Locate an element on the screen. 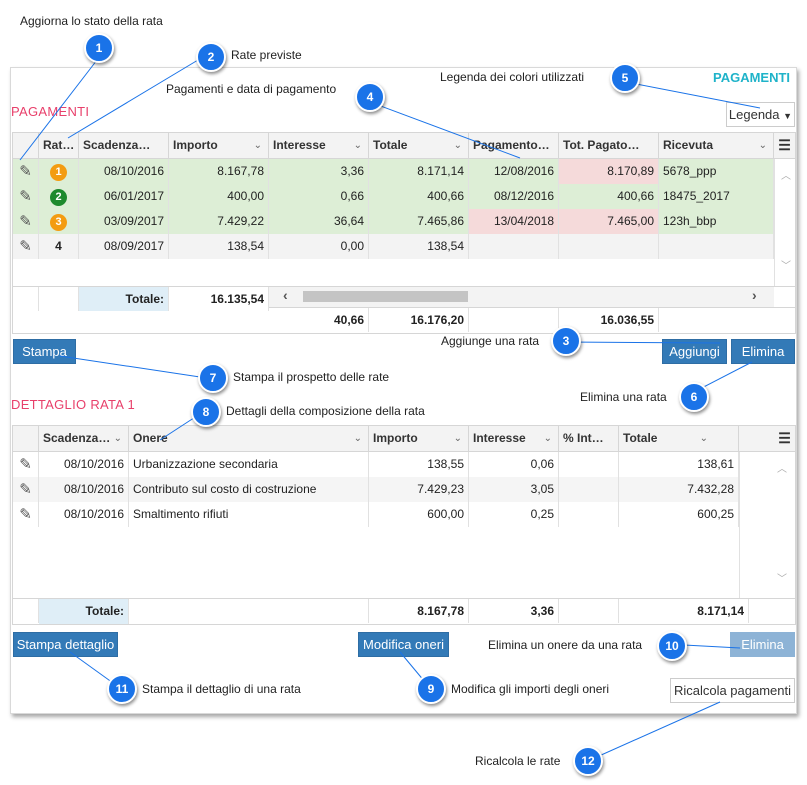 The width and height of the screenshot is (807, 785). table-row: ✎ 4 08/09/2017 138,54 0,00 138,54 is located at coordinates (393, 246).